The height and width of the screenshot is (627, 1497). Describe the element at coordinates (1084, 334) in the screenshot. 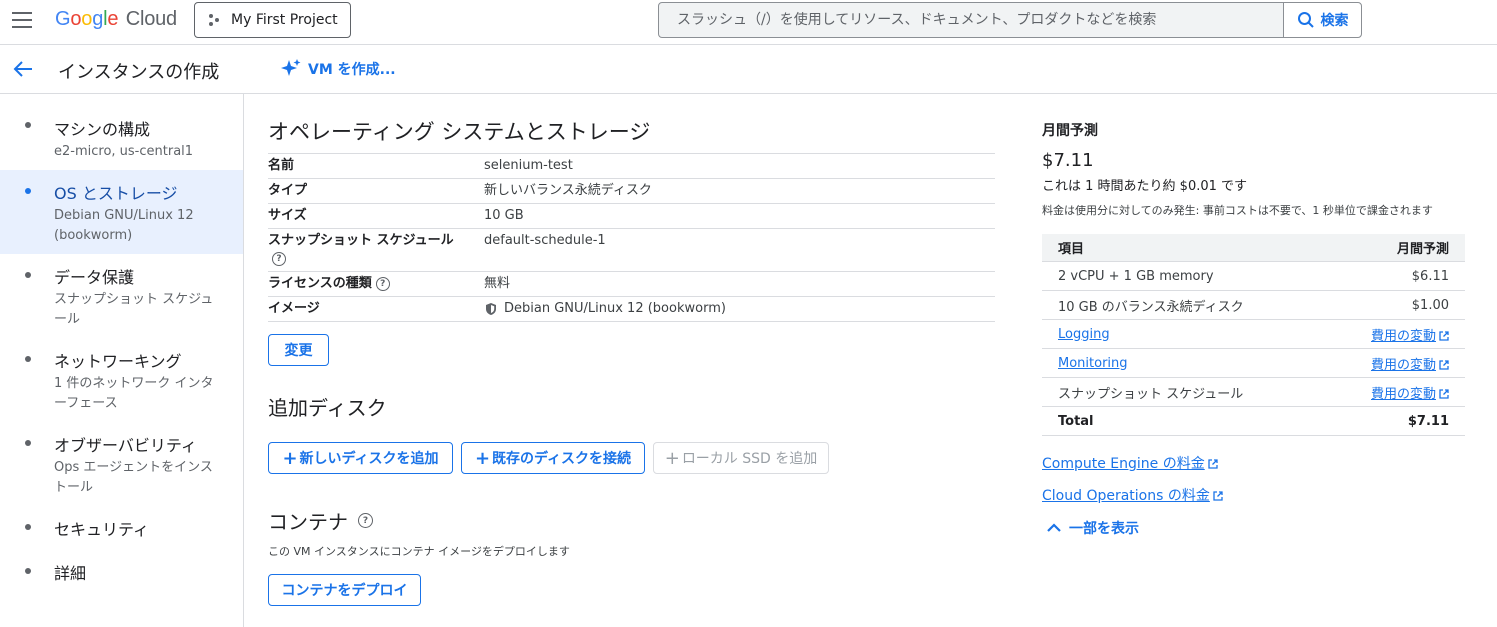

I see `logging-link: Logging` at that location.